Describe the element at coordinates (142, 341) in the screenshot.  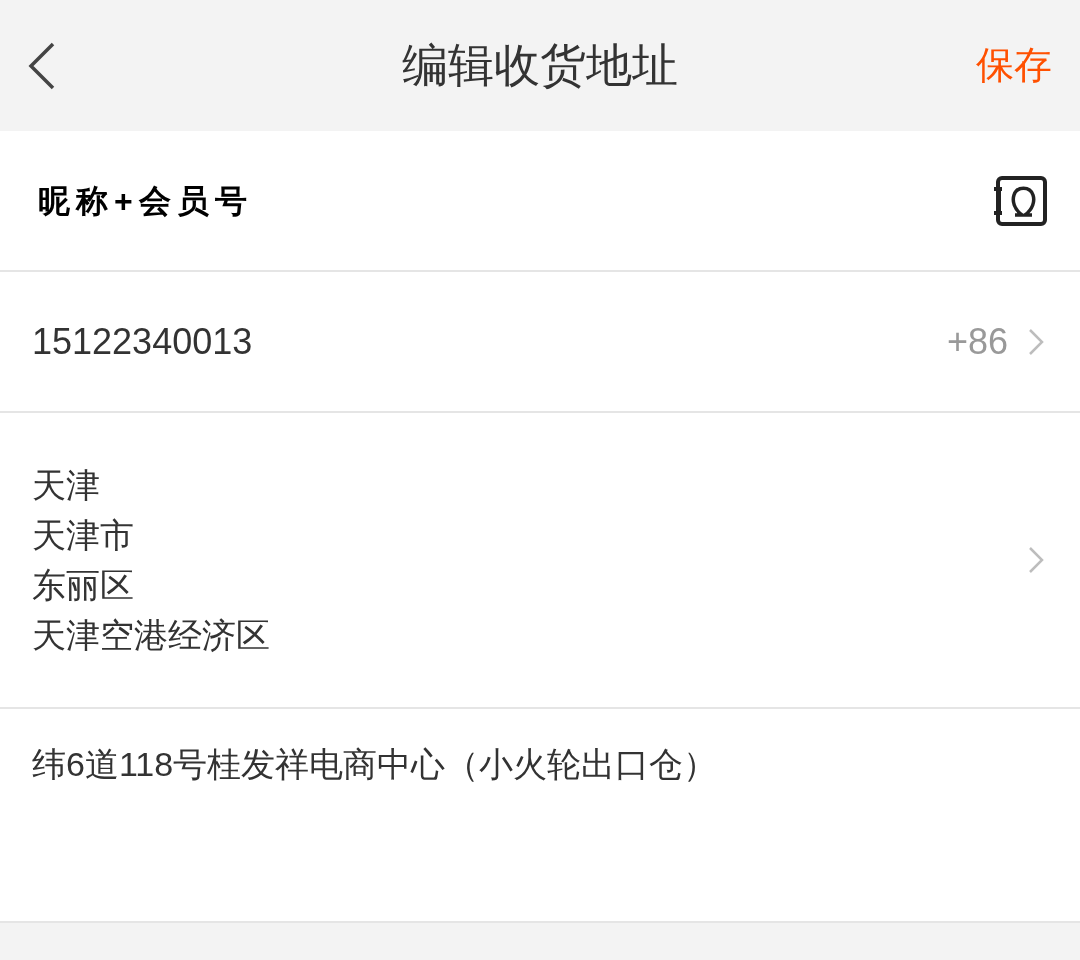
I see `phone-field: 15122340013` at that location.